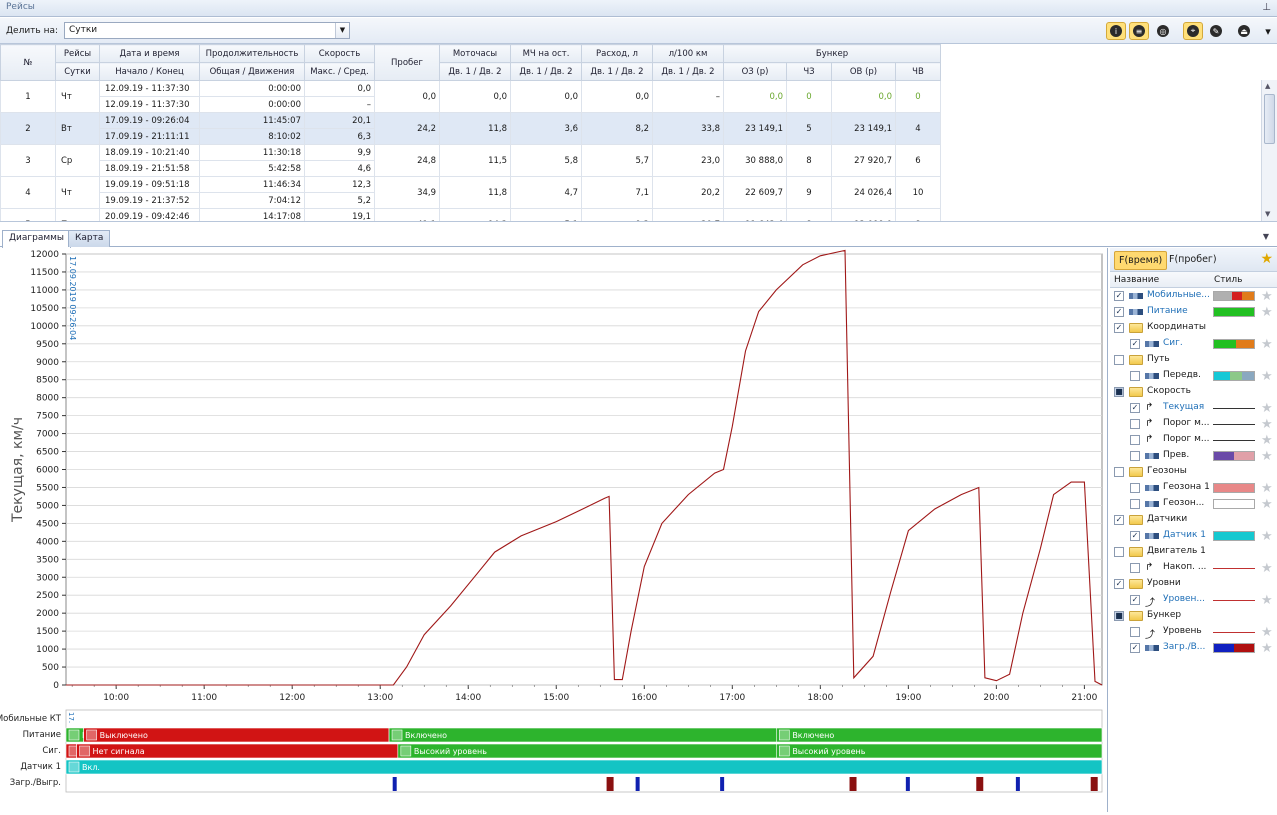  I want to click on col-mh-stop: МЧ на ост., so click(546, 53).